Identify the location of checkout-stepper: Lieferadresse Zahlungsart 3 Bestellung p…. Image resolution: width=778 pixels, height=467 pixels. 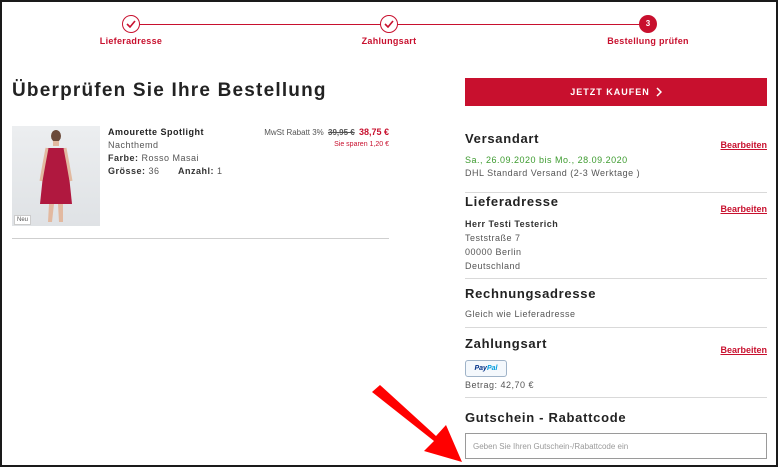
(389, 32).